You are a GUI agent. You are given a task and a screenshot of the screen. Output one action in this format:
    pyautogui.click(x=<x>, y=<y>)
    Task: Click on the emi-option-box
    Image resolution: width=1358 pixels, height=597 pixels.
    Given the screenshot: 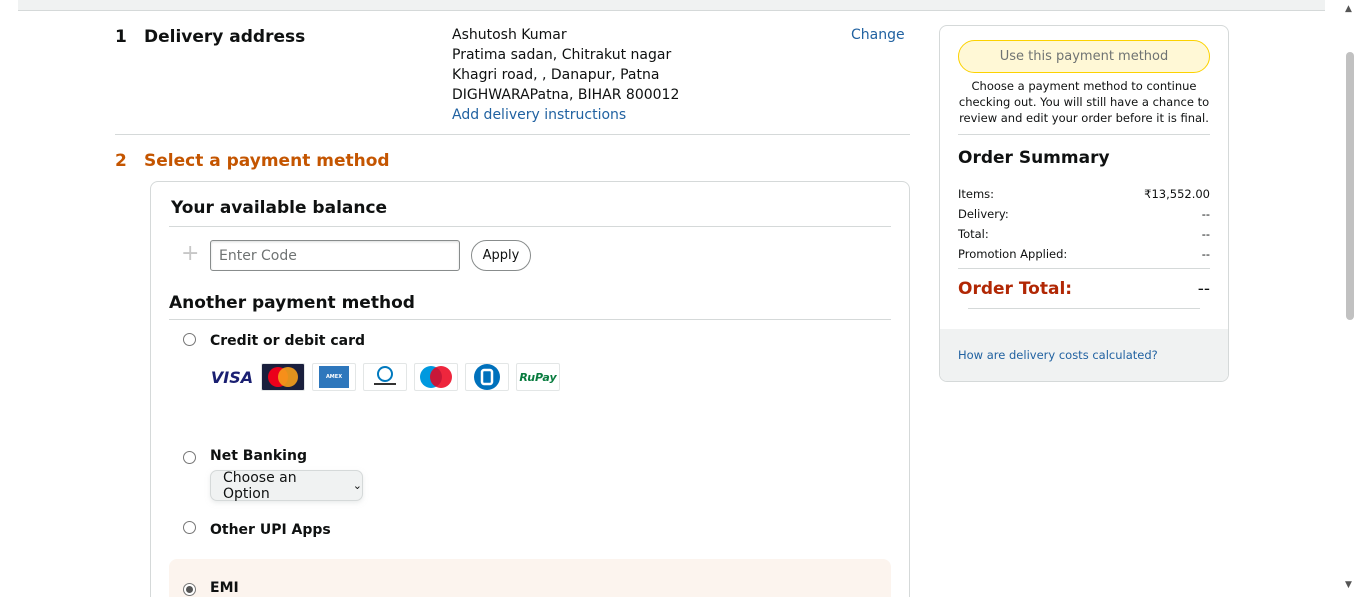 What is the action you would take?
    pyautogui.click(x=530, y=578)
    